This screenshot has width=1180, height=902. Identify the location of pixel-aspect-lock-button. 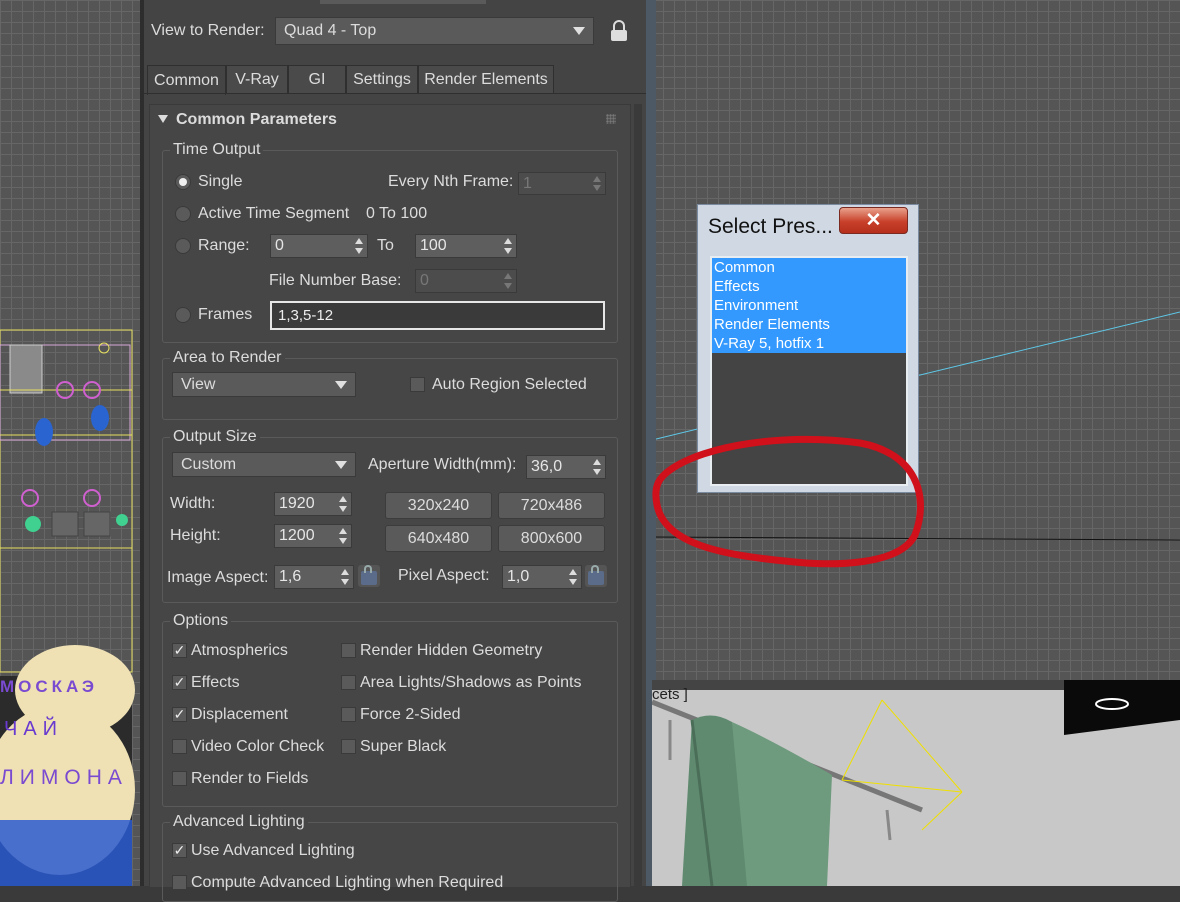
(596, 576).